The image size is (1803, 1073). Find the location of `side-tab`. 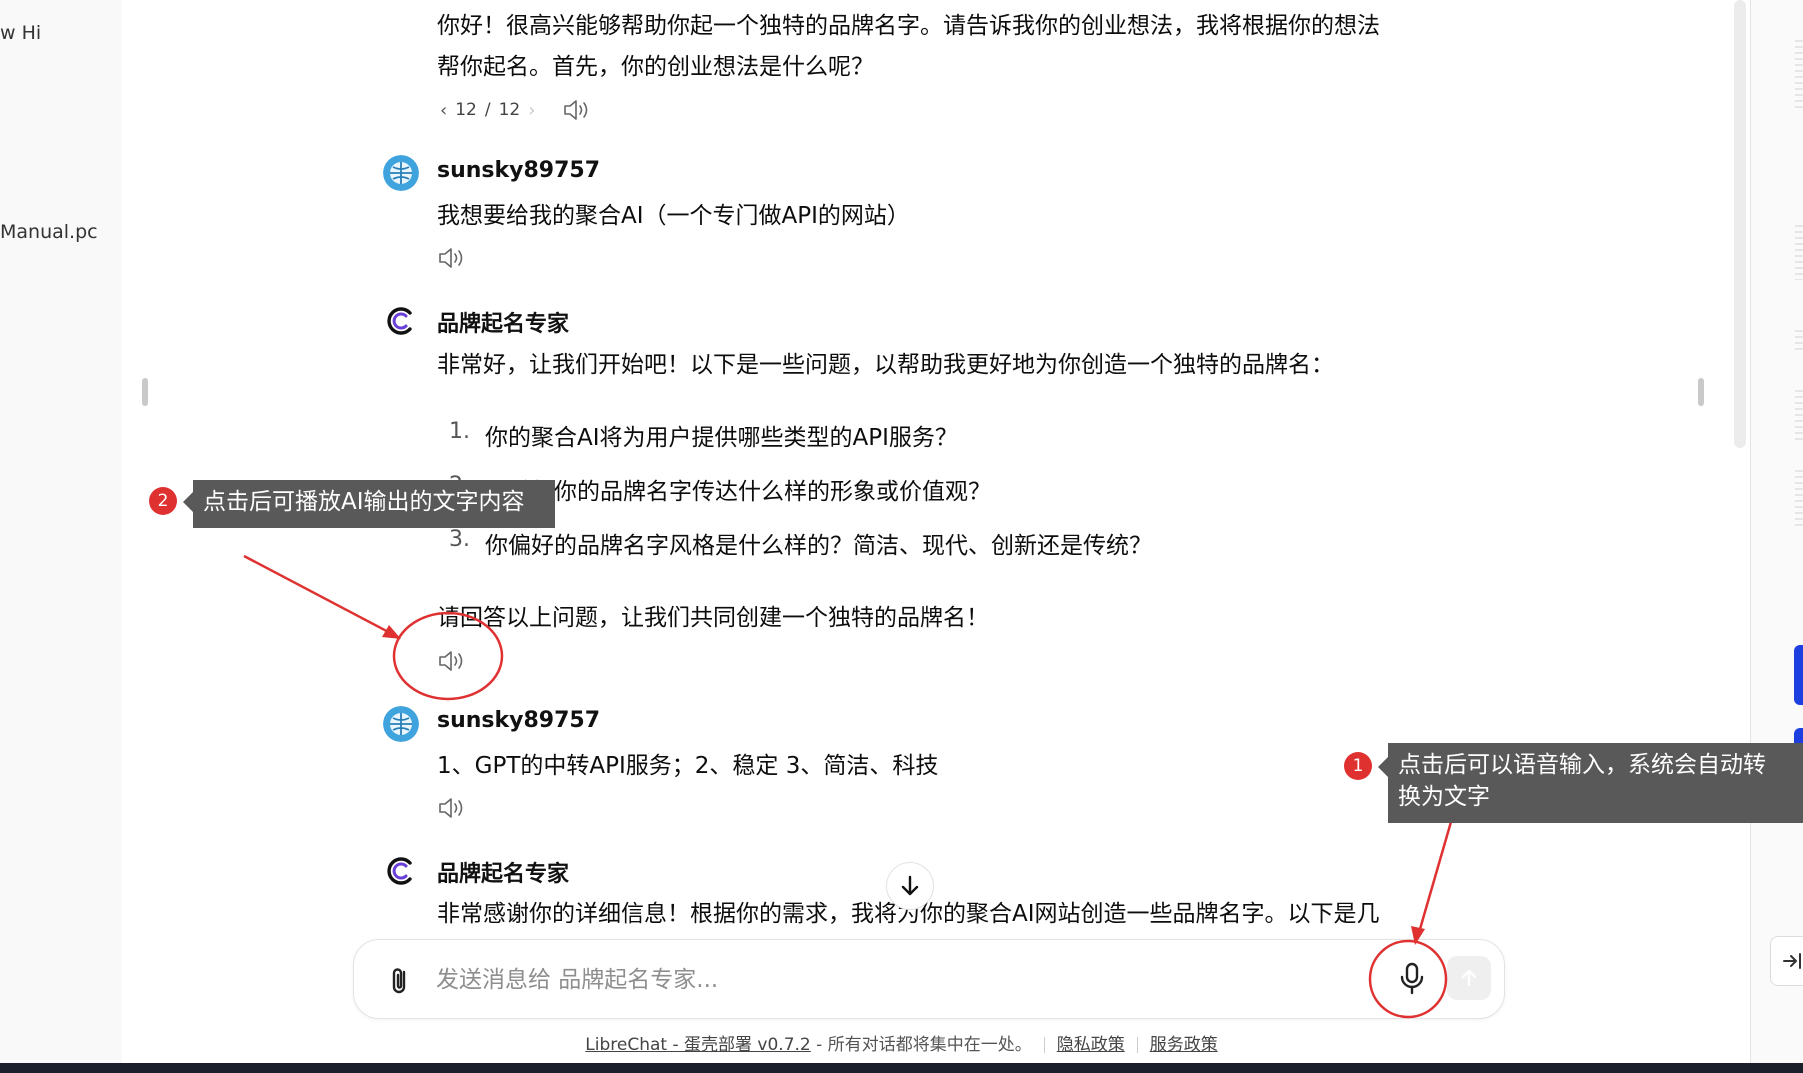

side-tab is located at coordinates (1798, 675).